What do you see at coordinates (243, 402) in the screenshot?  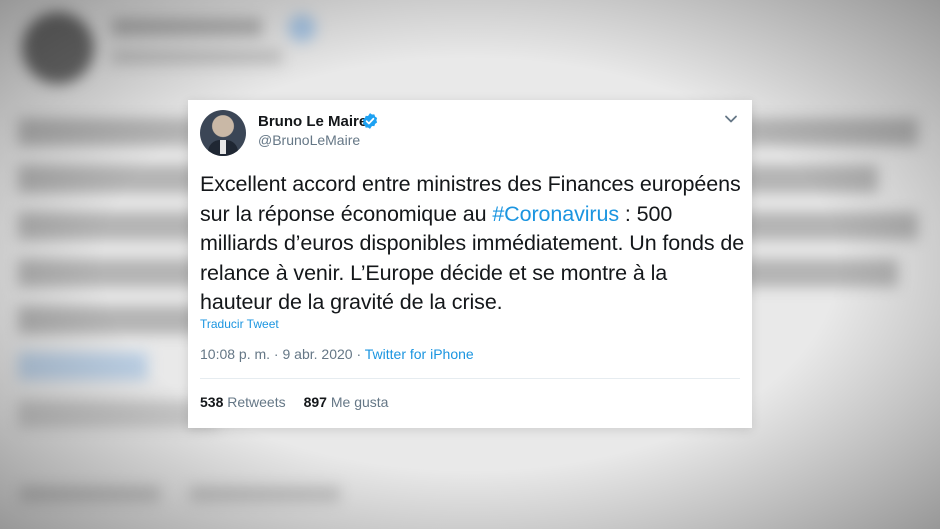 I see `retweets-stat: 538 Retweets` at bounding box center [243, 402].